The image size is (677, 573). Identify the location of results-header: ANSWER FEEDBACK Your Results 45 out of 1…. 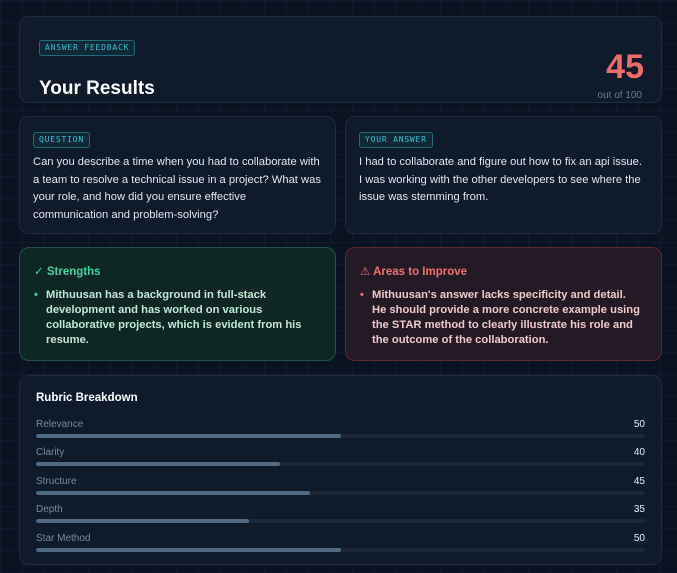
(340, 59).